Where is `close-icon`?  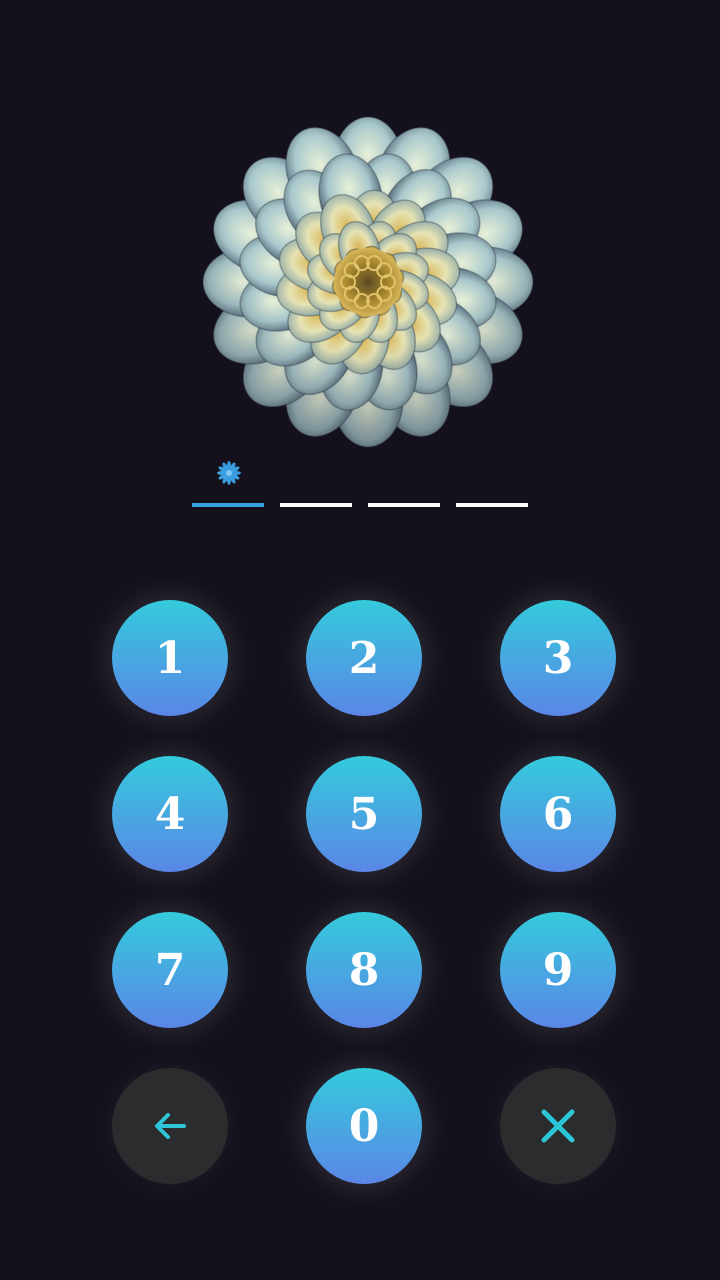 close-icon is located at coordinates (558, 1126).